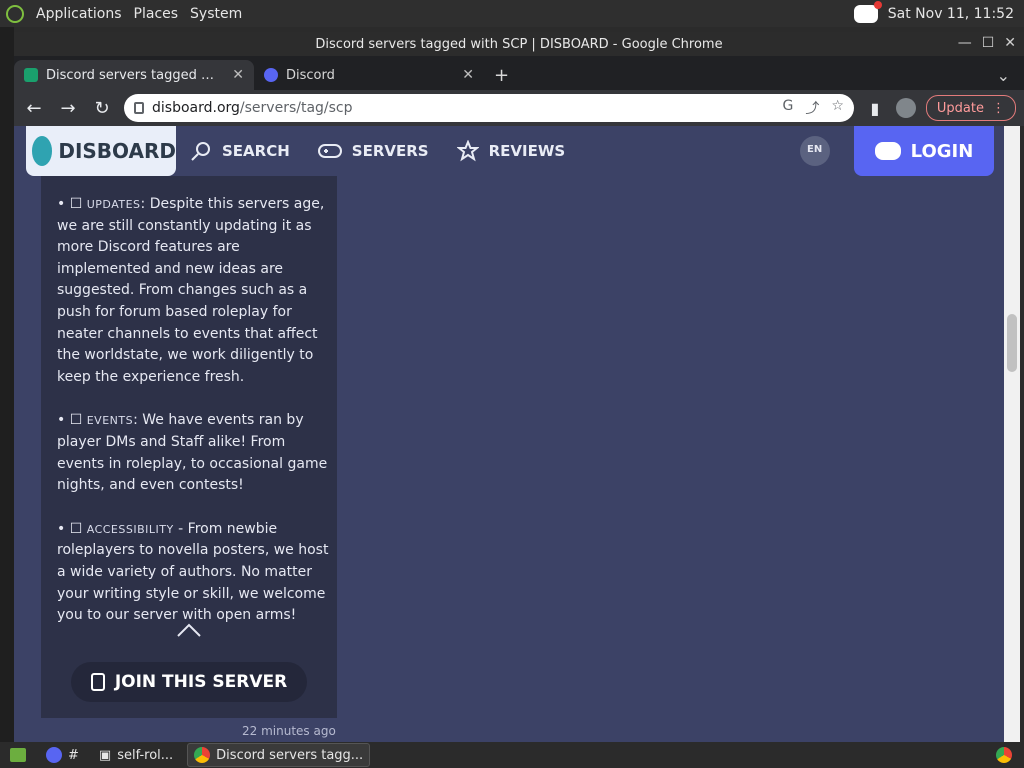 This screenshot has height=768, width=1024. What do you see at coordinates (998, 108) in the screenshot?
I see `menu-kebab-icon: ⋮` at bounding box center [998, 108].